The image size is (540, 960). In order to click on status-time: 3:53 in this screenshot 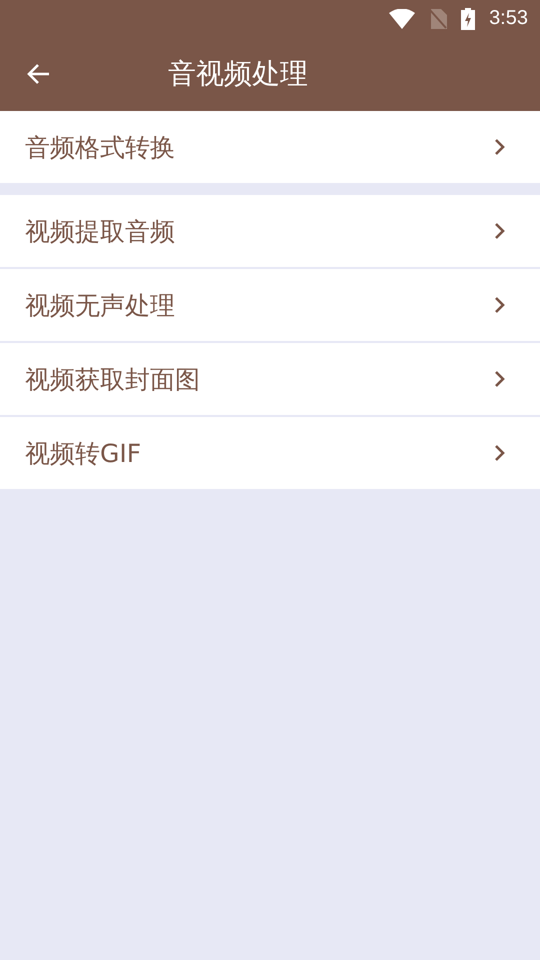, I will do `click(508, 18)`.